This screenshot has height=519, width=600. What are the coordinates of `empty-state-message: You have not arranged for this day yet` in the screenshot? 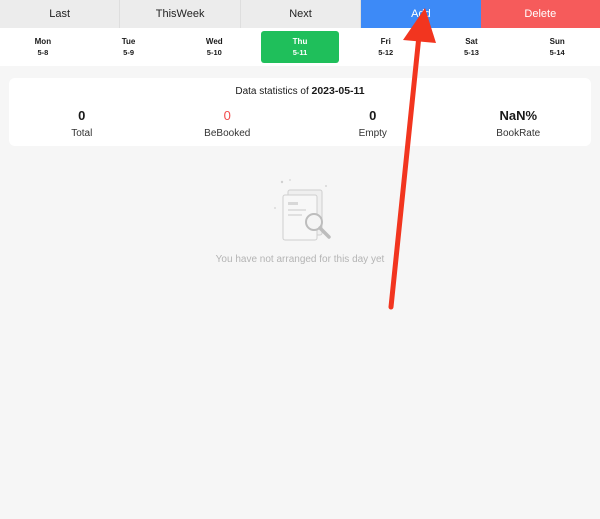 It's located at (300, 259).